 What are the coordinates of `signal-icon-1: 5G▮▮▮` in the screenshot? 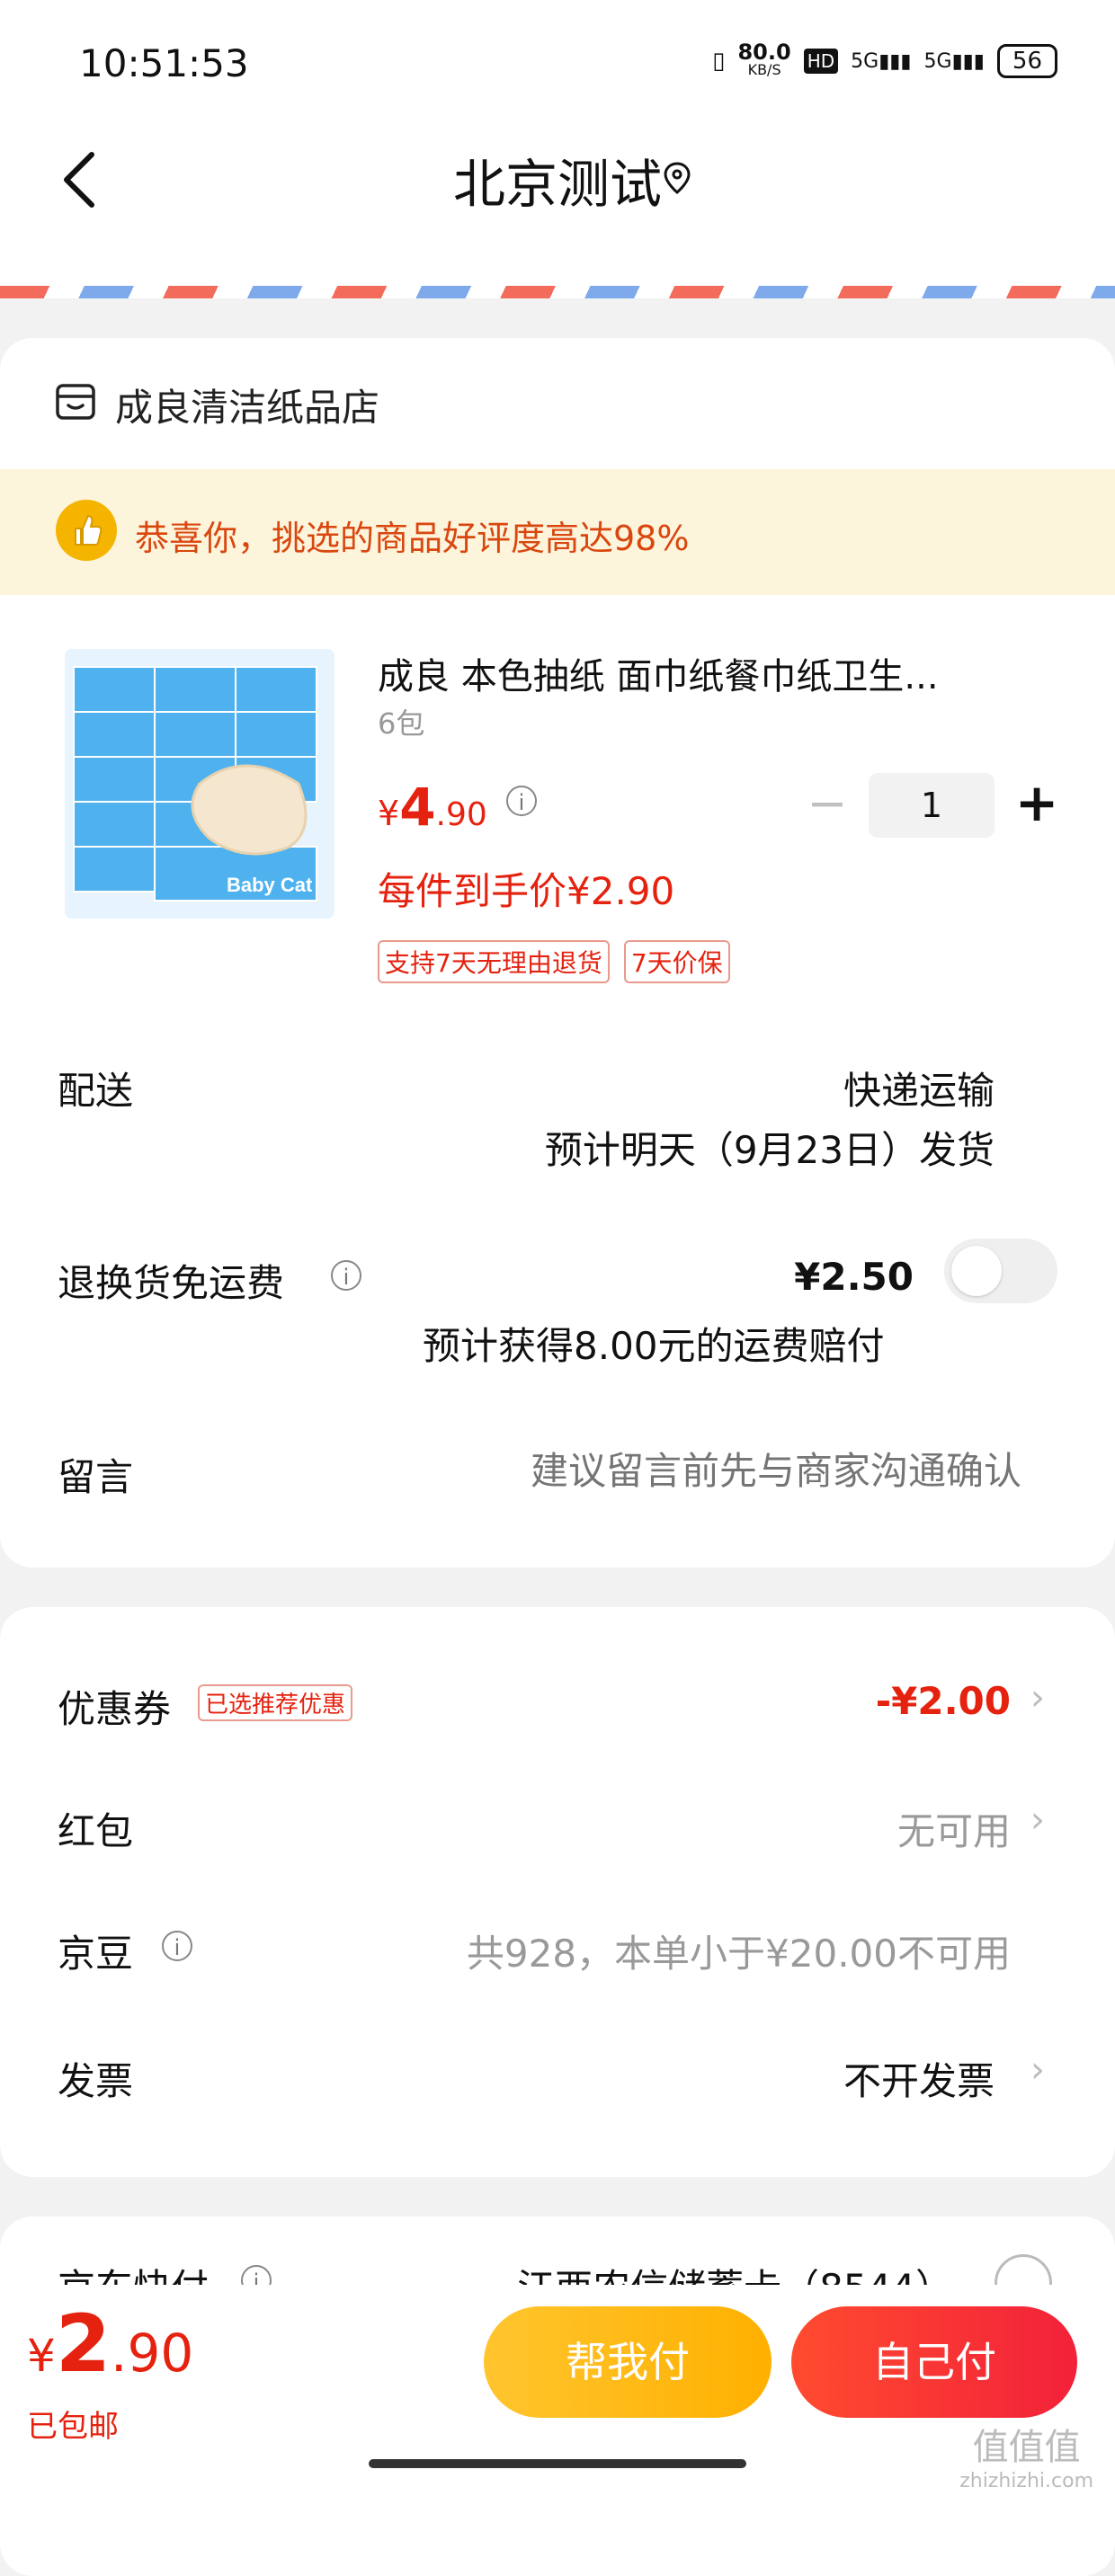 It's located at (881, 61).